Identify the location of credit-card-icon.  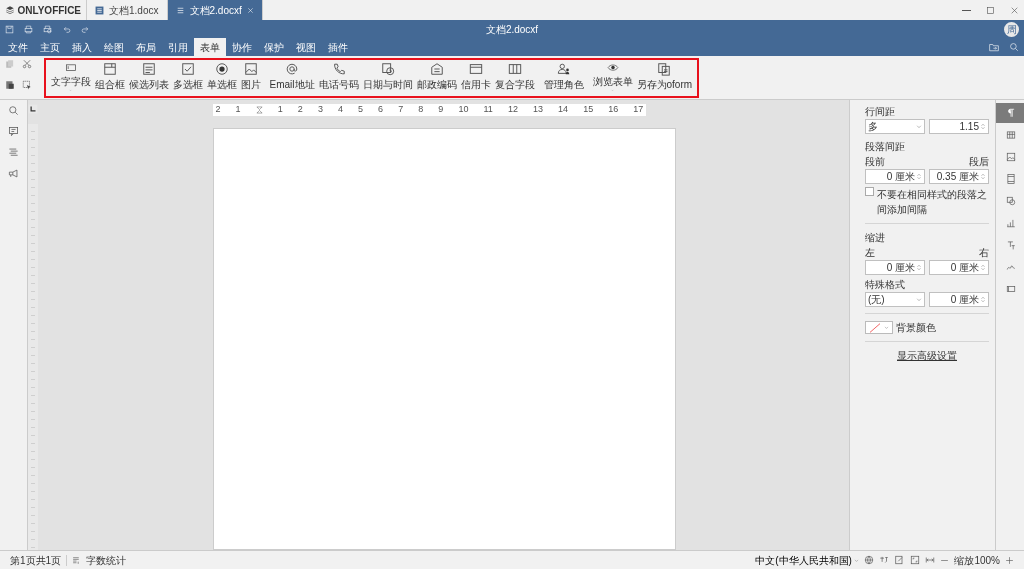
(475, 69).